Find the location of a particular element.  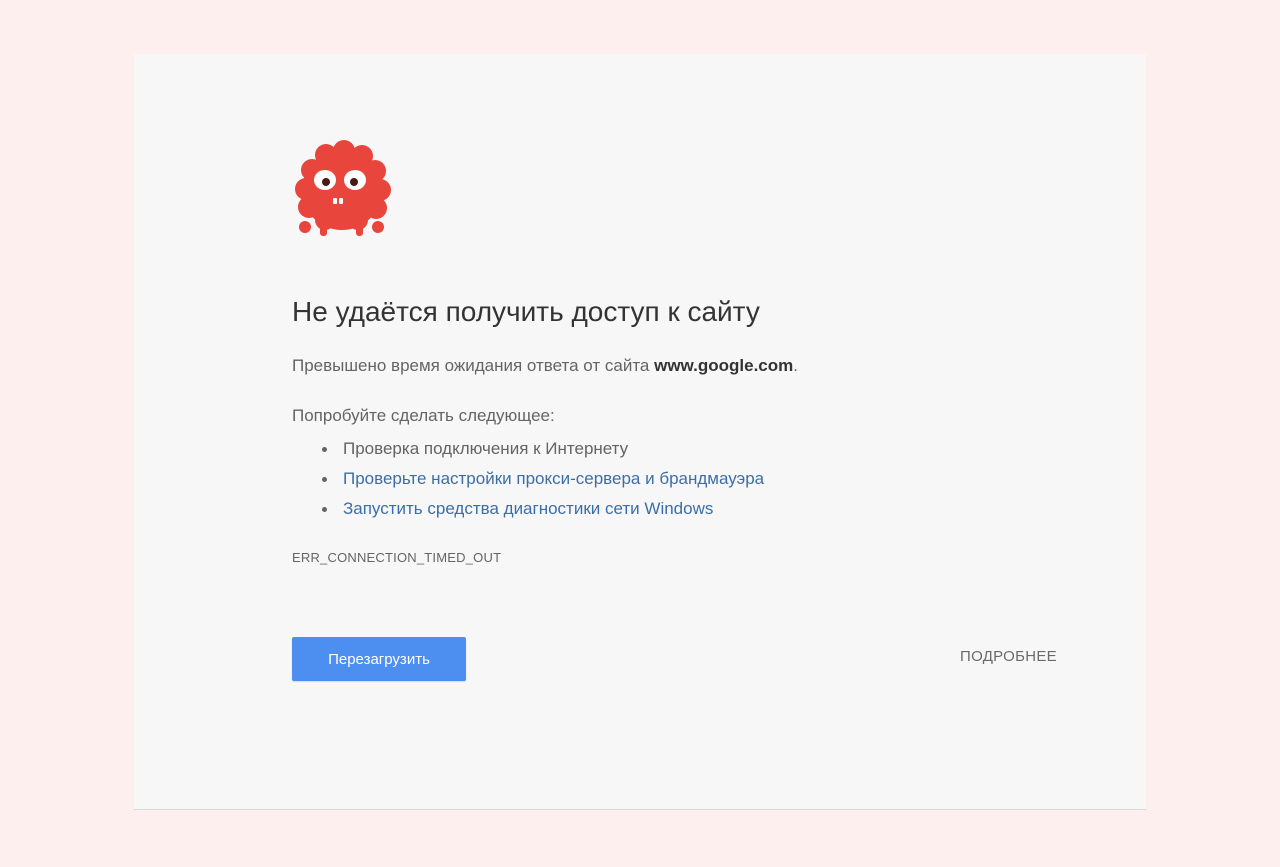

page-title: Не удаётся получить доступ к сайту is located at coordinates (526, 311).